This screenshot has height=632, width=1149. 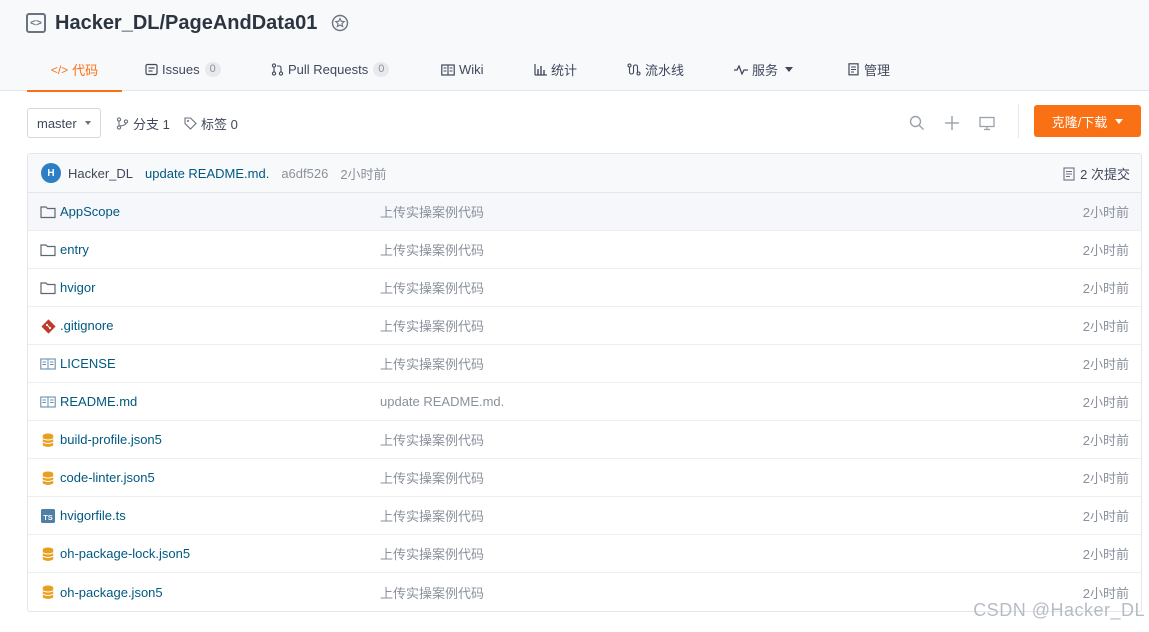 What do you see at coordinates (343, 69) in the screenshot?
I see `tab-pull-requests: Pull Requests 0` at bounding box center [343, 69].